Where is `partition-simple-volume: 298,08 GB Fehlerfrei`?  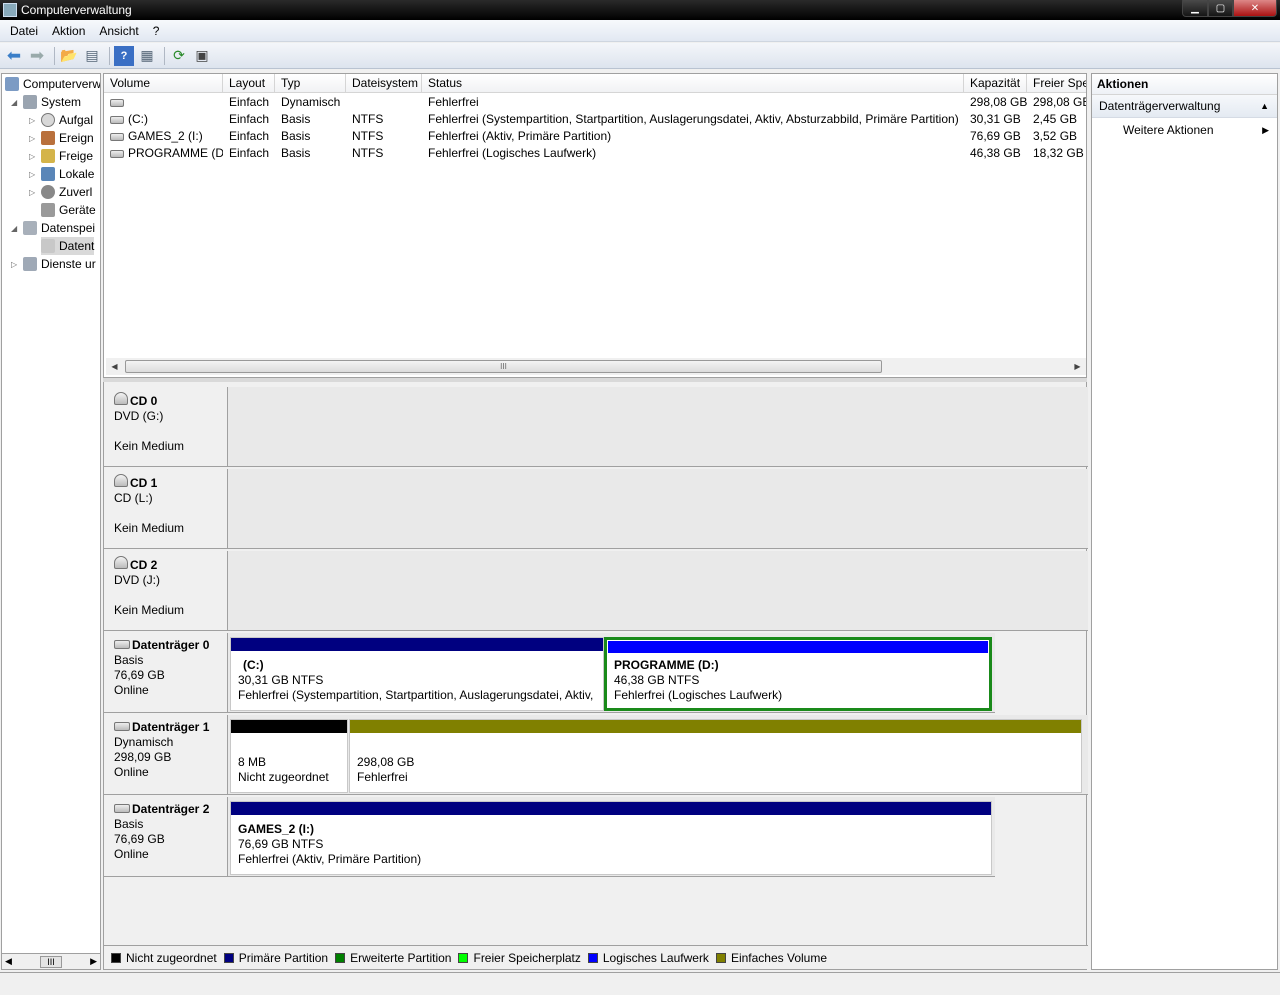
partition-simple-volume: 298,08 GB Fehlerfrei is located at coordinates (715, 756).